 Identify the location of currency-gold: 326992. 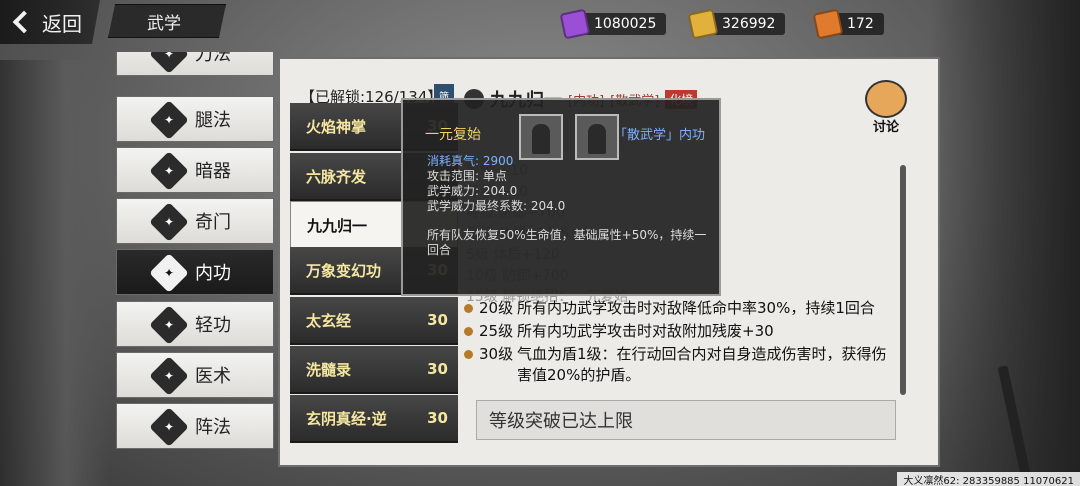
(736, 24).